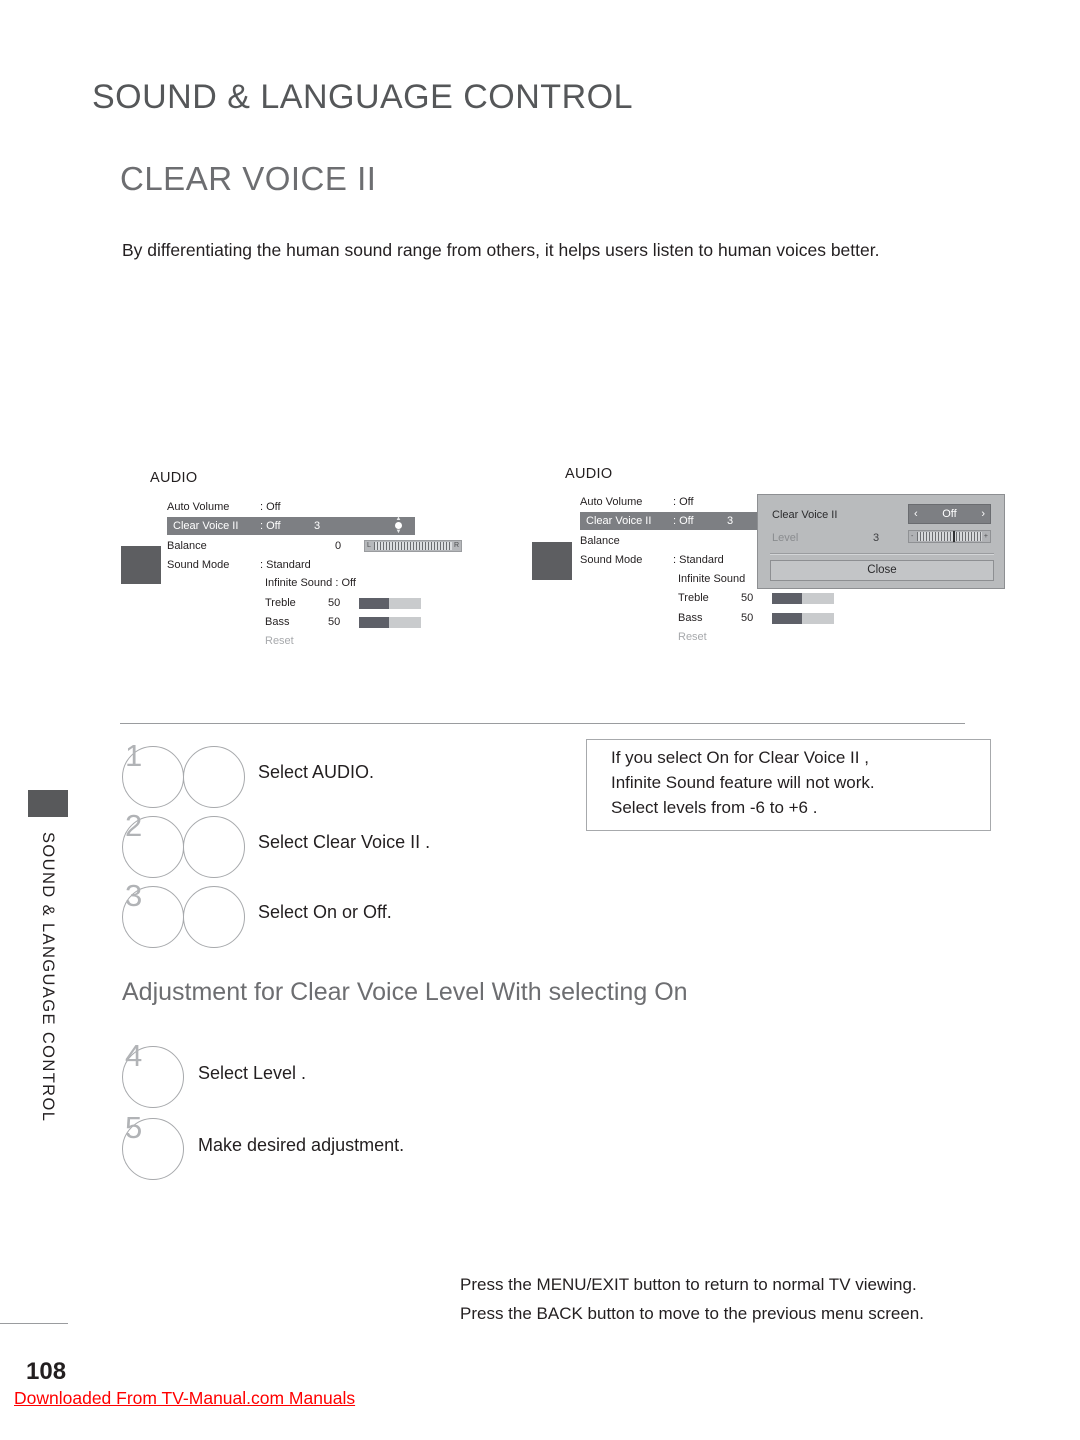  What do you see at coordinates (317, 526) in the screenshot?
I see `osd-left-number-clear-voice: 3` at bounding box center [317, 526].